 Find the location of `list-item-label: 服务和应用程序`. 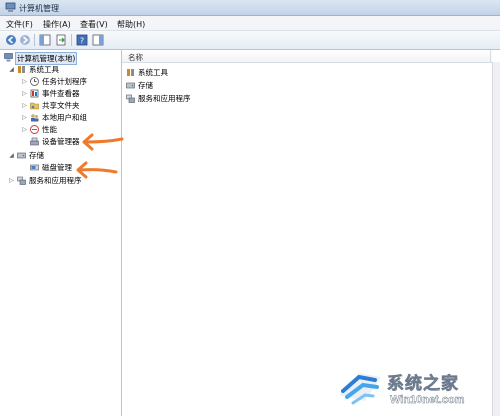

list-item-label: 服务和应用程序 is located at coordinates (164, 98).